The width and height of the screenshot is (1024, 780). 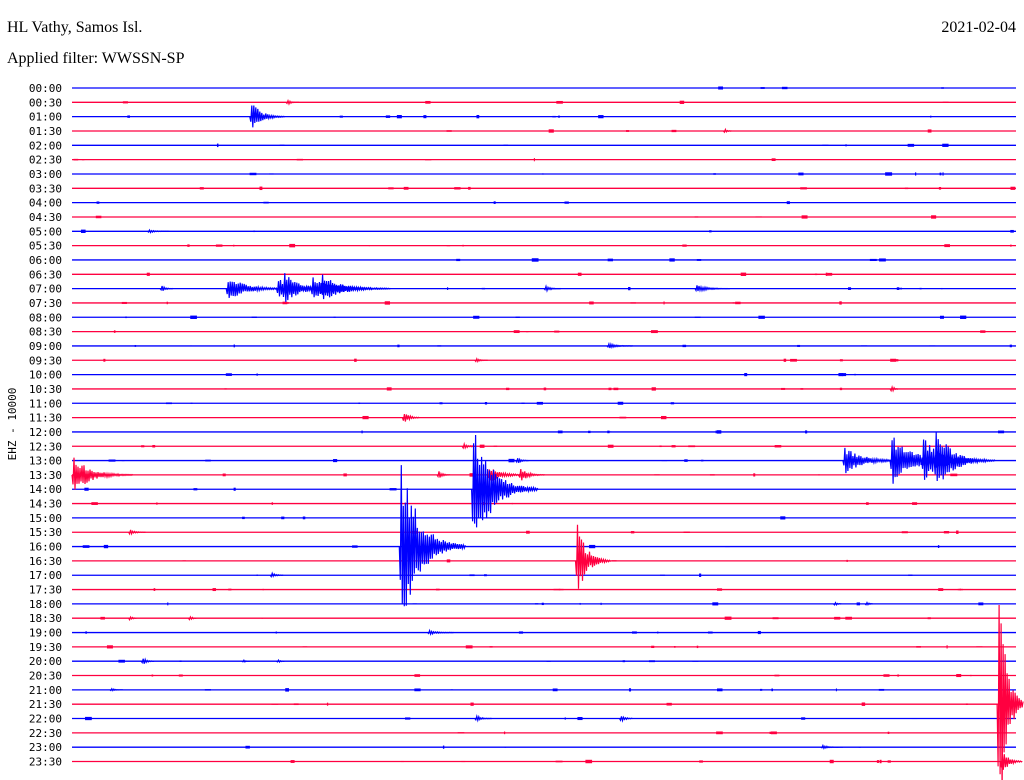 I want to click on row-time-label: 15:30, so click(x=45, y=532).